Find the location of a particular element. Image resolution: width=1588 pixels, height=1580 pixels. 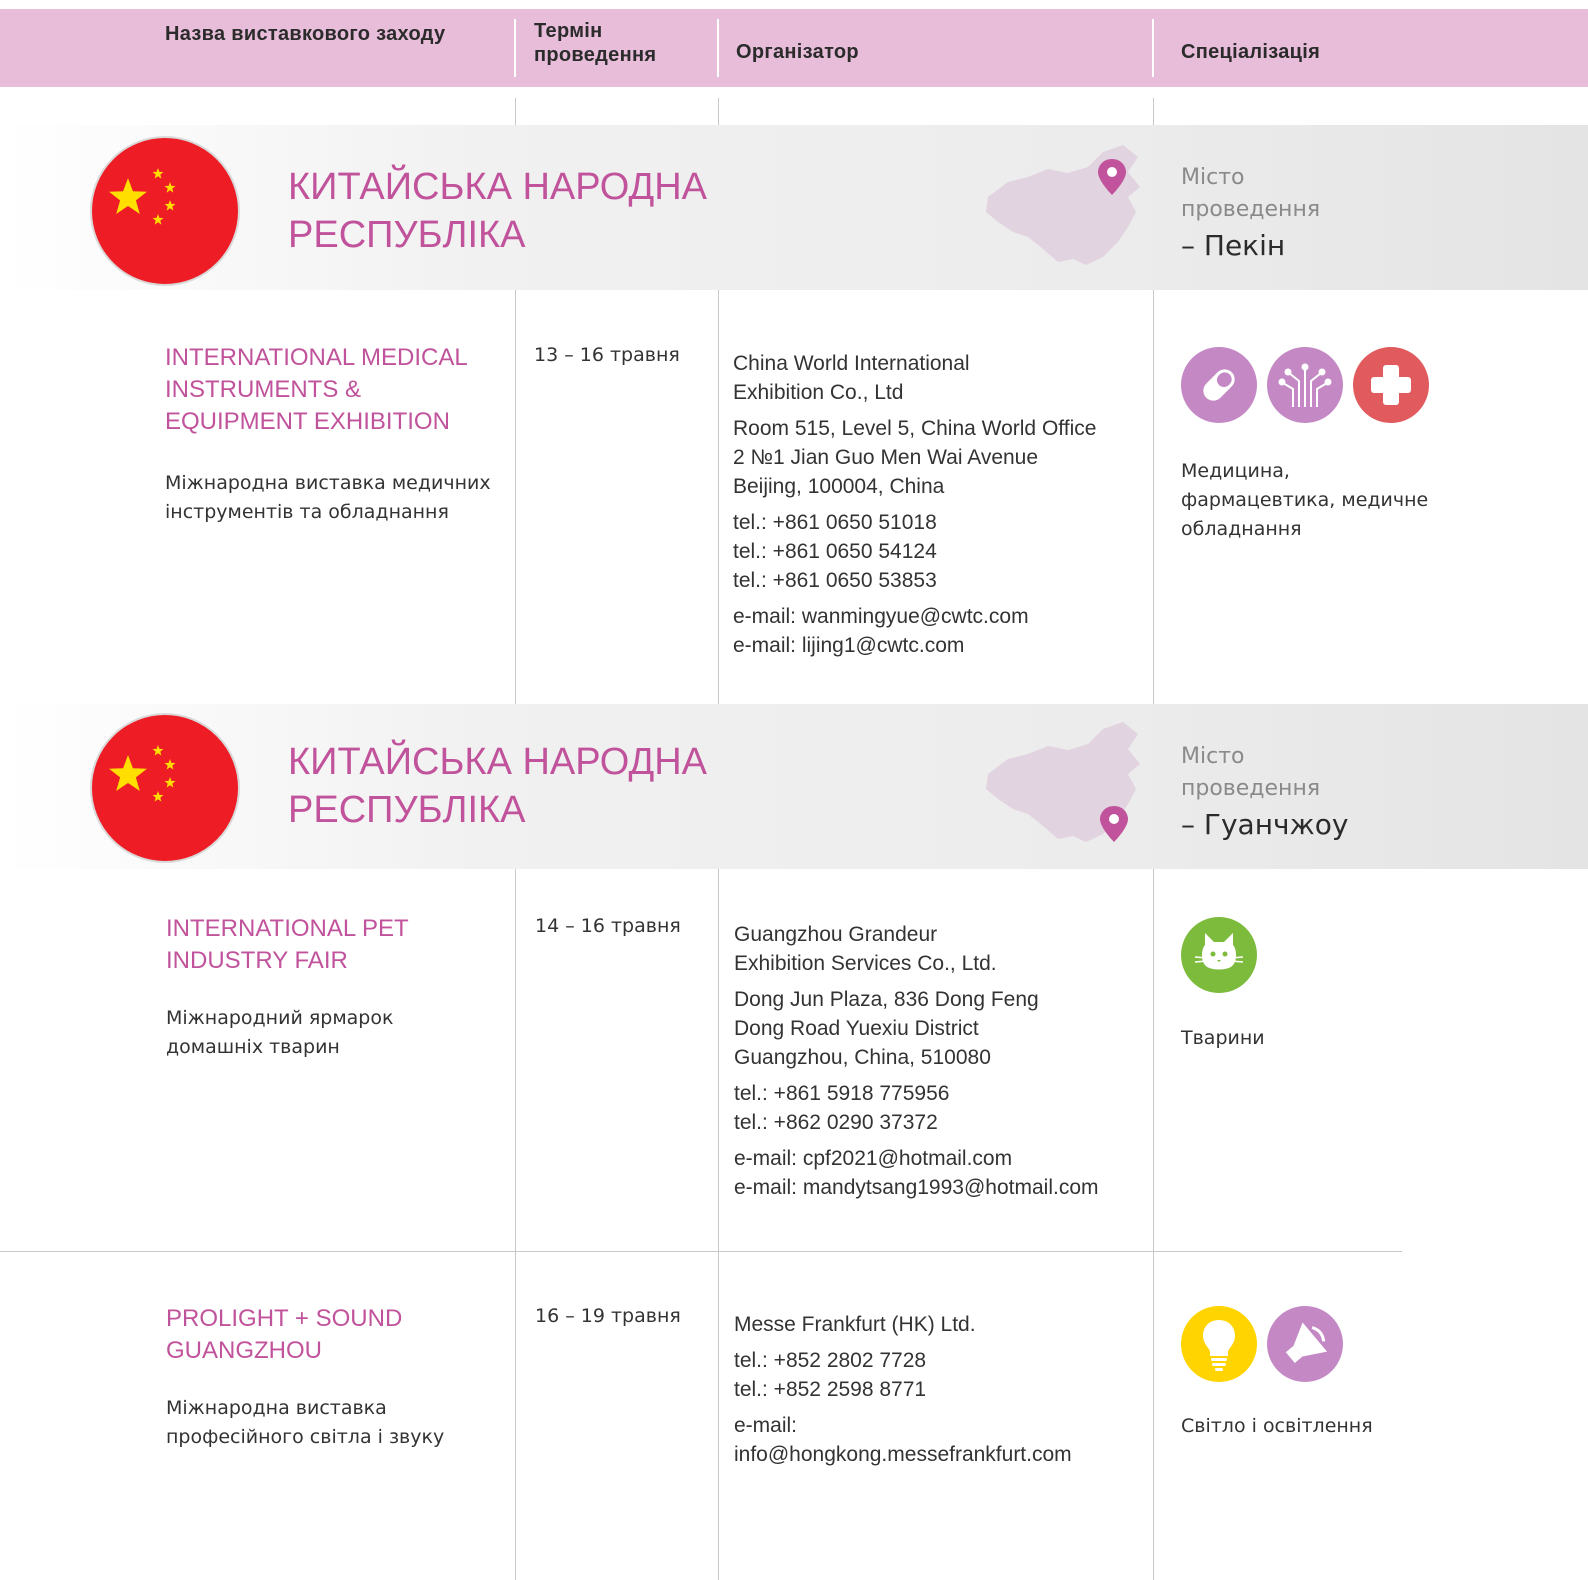

header-col-name: Назва виставкового заходу is located at coordinates (305, 34).